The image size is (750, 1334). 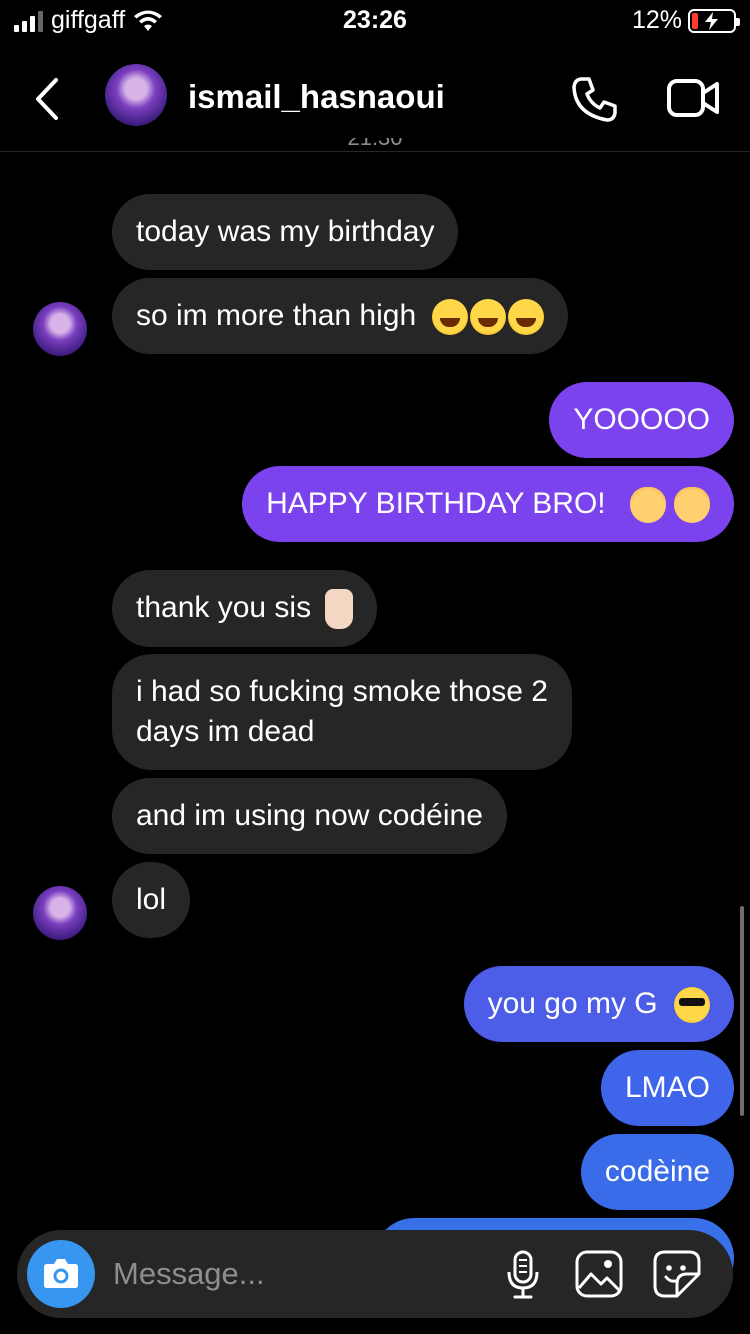 I want to click on message-text: lol, so click(x=151, y=899).